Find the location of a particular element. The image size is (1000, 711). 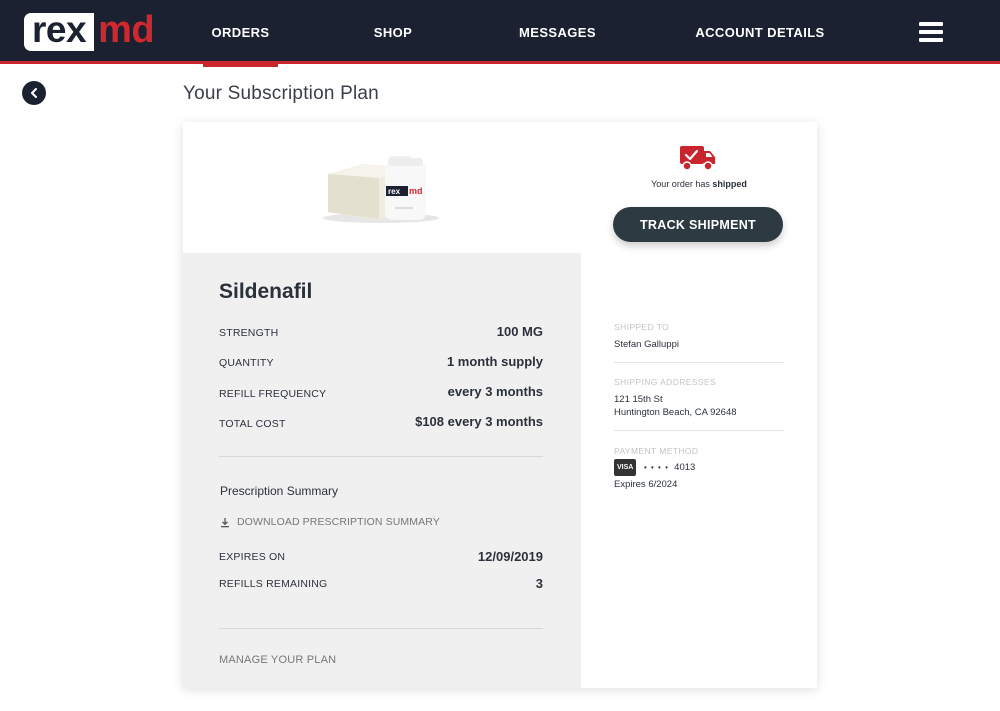

nav-item-label: ACCOUNT DETAILS is located at coordinates (760, 32).